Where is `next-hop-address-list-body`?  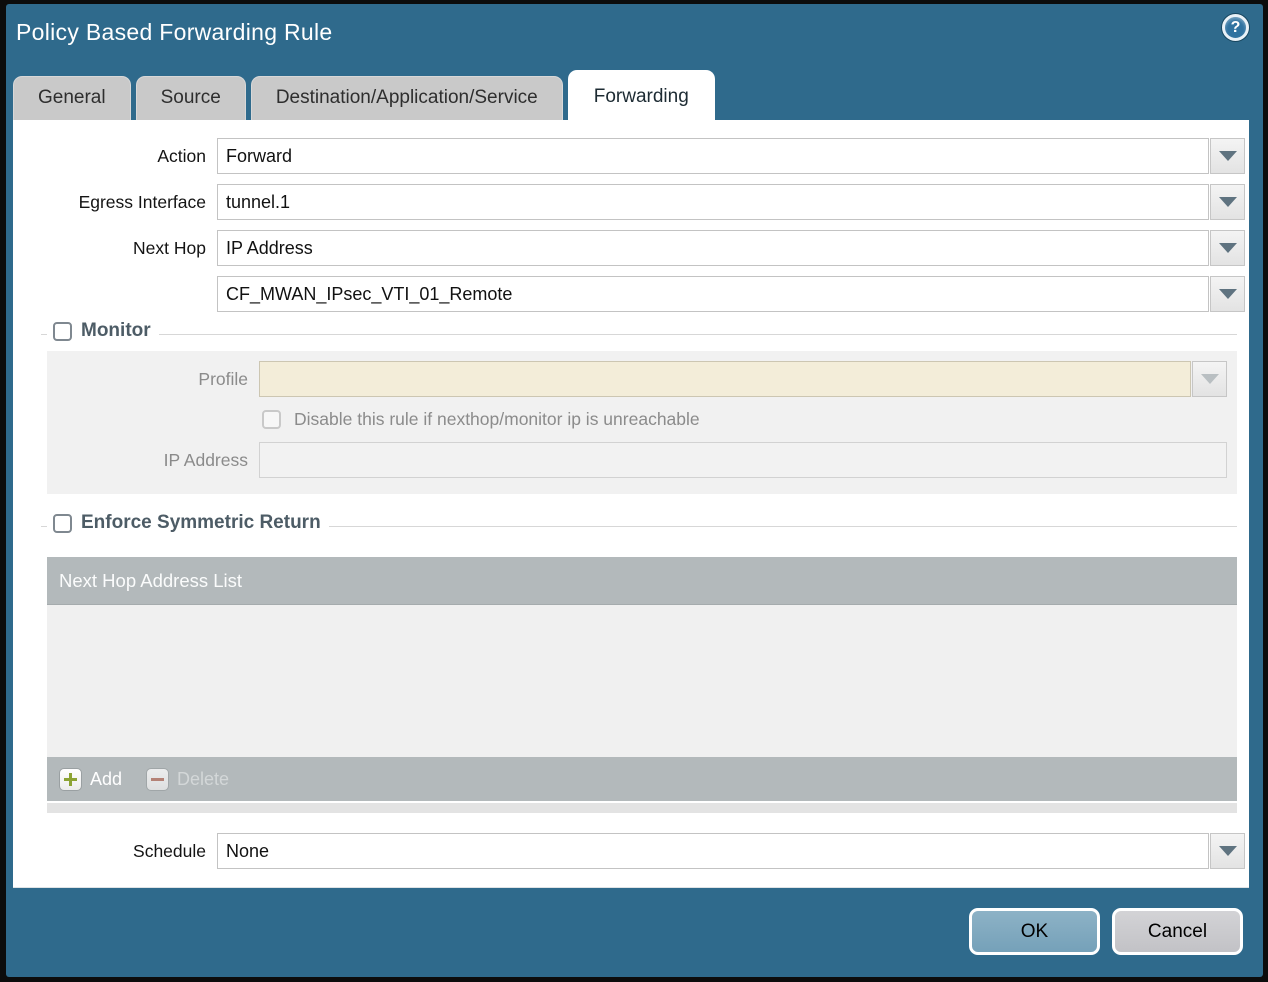 next-hop-address-list-body is located at coordinates (642, 681).